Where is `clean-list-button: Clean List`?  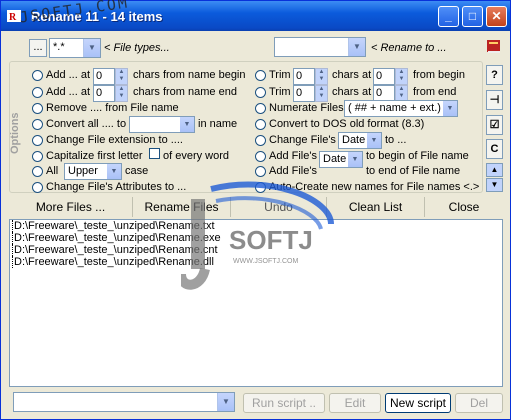
clean-list-button: Clean List is located at coordinates (376, 207).